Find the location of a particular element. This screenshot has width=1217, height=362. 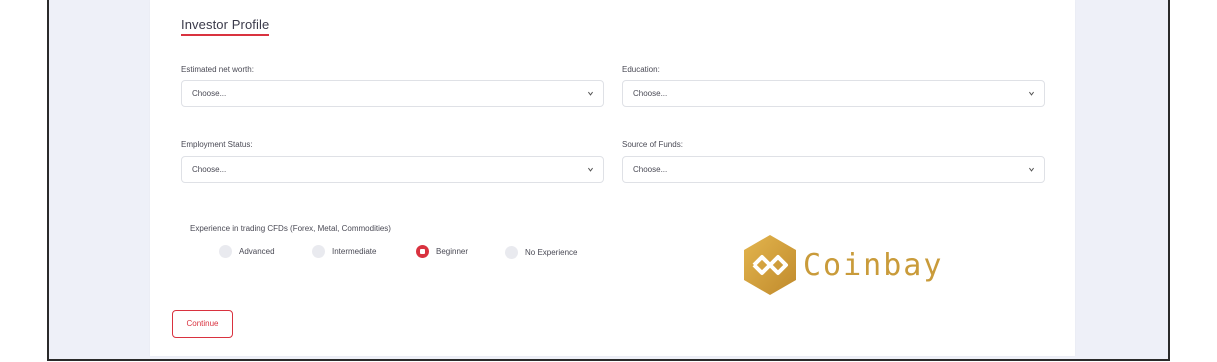

radio-advanced is located at coordinates (225, 251).